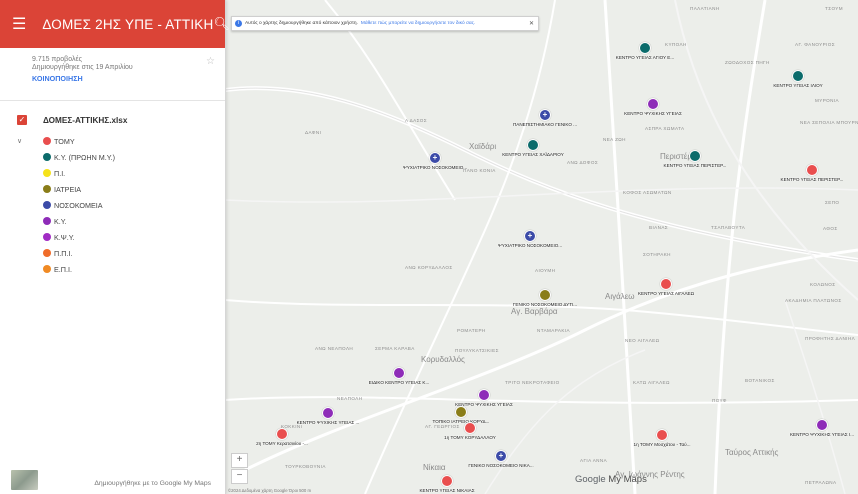  What do you see at coordinates (395, 348) in the screenshot?
I see `place-label: ΣΕΡΜΑ ΚΑΡΑΒΑ` at bounding box center [395, 348].